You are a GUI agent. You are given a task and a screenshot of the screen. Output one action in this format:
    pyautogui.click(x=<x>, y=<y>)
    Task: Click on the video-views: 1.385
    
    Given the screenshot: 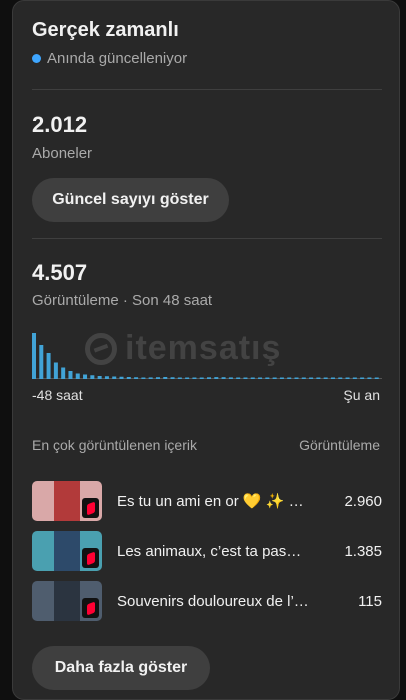 What is the action you would take?
    pyautogui.click(x=363, y=551)
    